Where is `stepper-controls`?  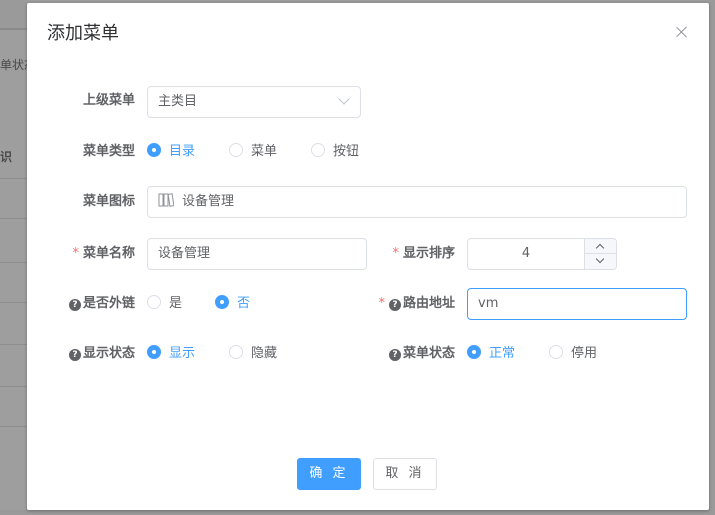 stepper-controls is located at coordinates (600, 254).